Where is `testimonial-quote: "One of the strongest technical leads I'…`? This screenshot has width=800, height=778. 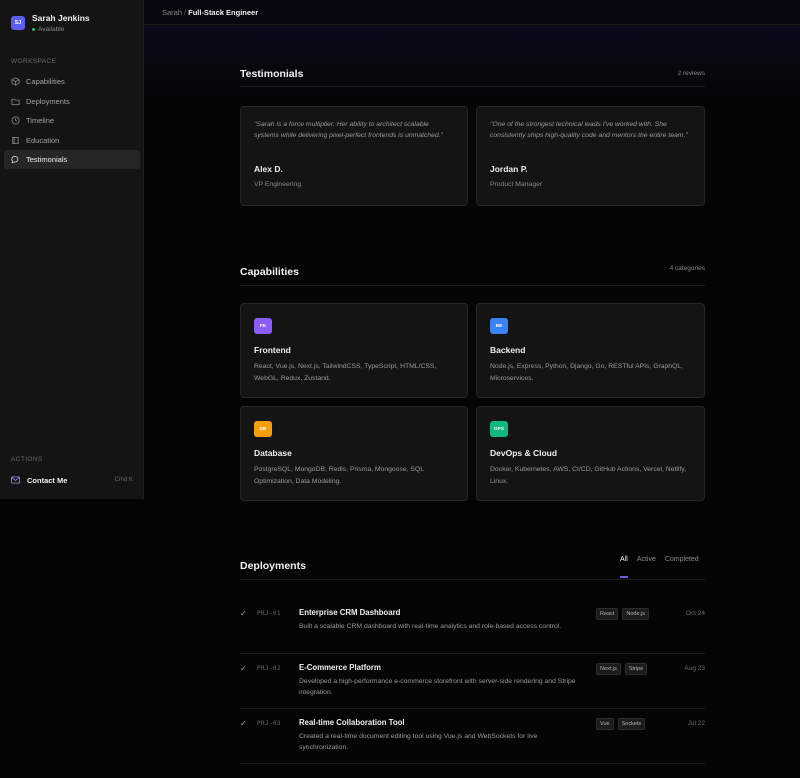 testimonial-quote: "One of the strongest technical leads I'… is located at coordinates (589, 130).